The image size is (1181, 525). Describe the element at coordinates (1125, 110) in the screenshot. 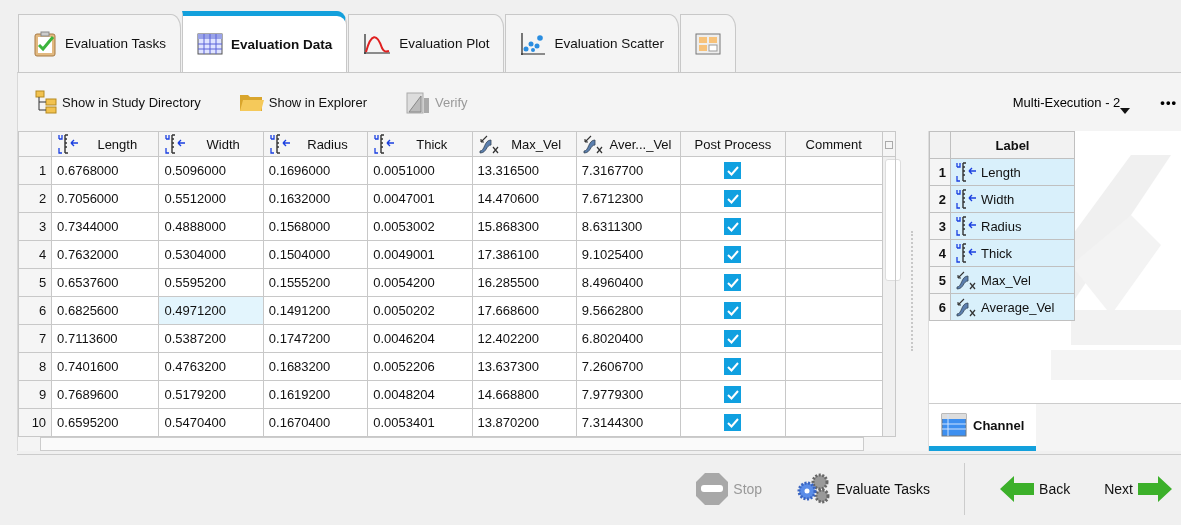

I see `dropdown-caret-icon` at that location.